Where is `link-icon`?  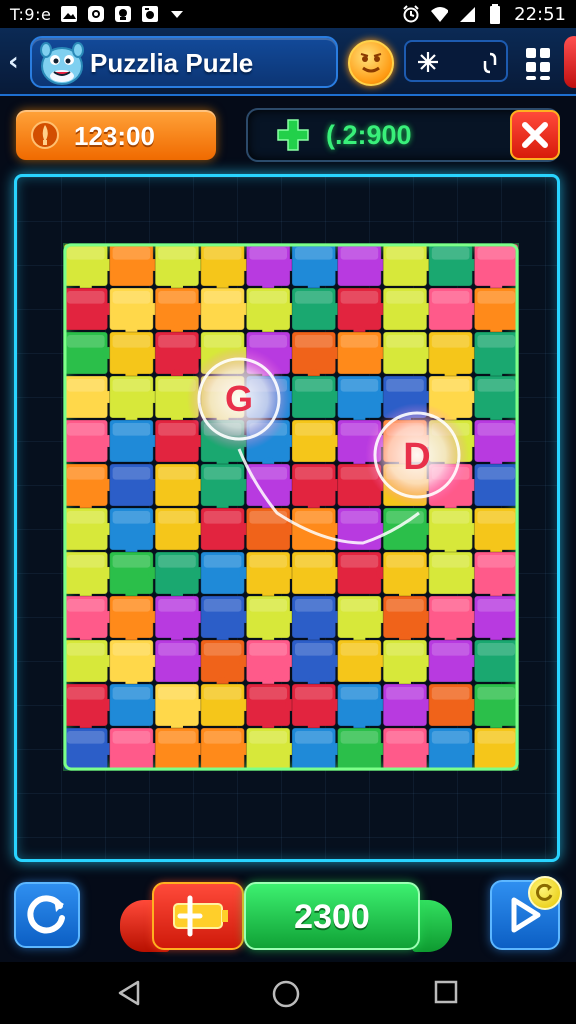 link-icon is located at coordinates (490, 65).